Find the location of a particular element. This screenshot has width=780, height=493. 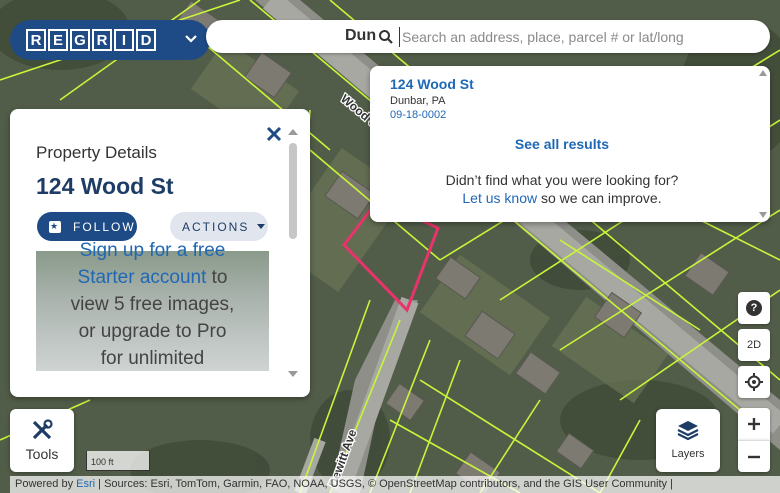

layers-icon is located at coordinates (688, 431).